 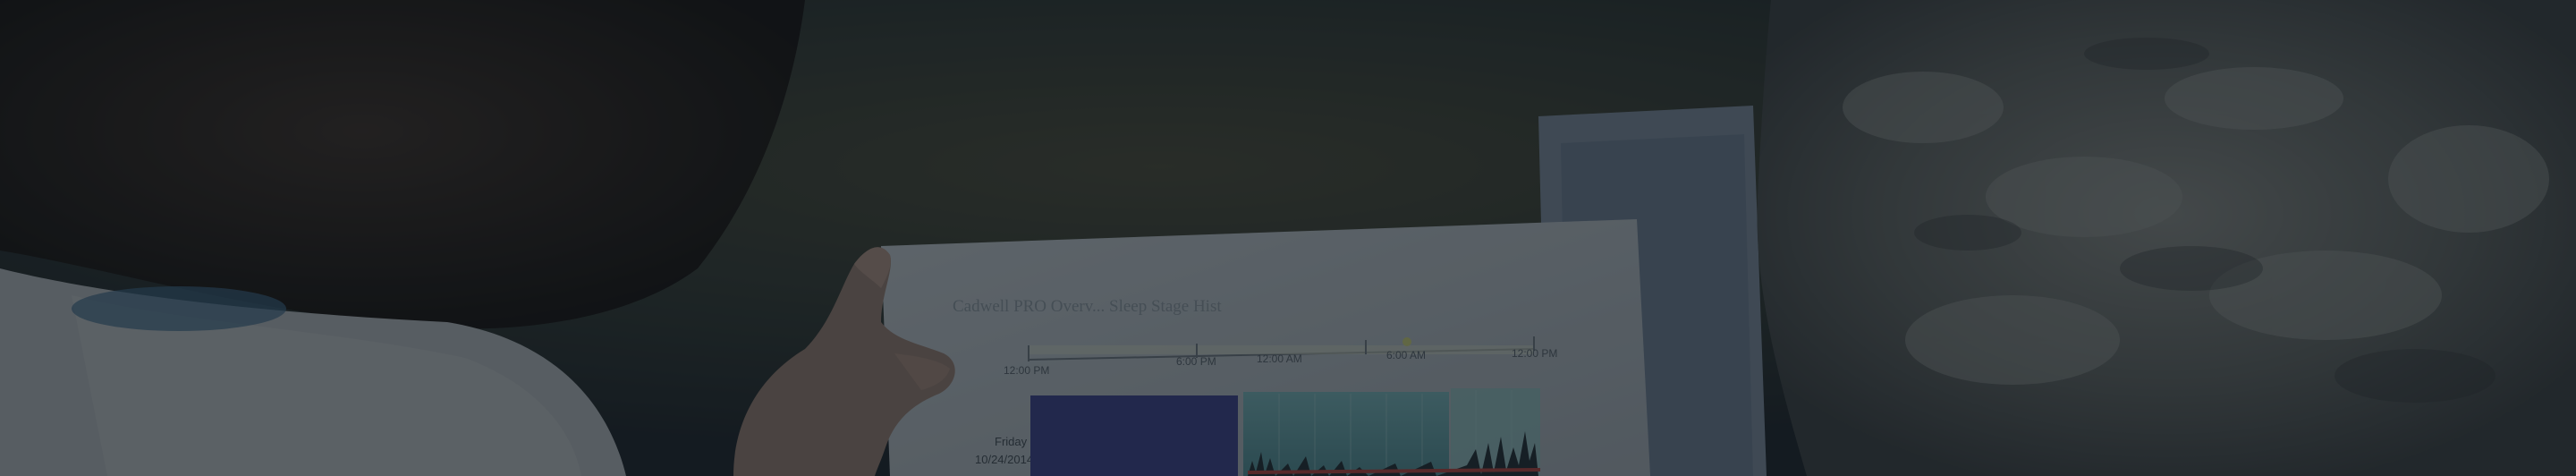 I want to click on tick-label-4: 6:00 AM, so click(x=1406, y=355).